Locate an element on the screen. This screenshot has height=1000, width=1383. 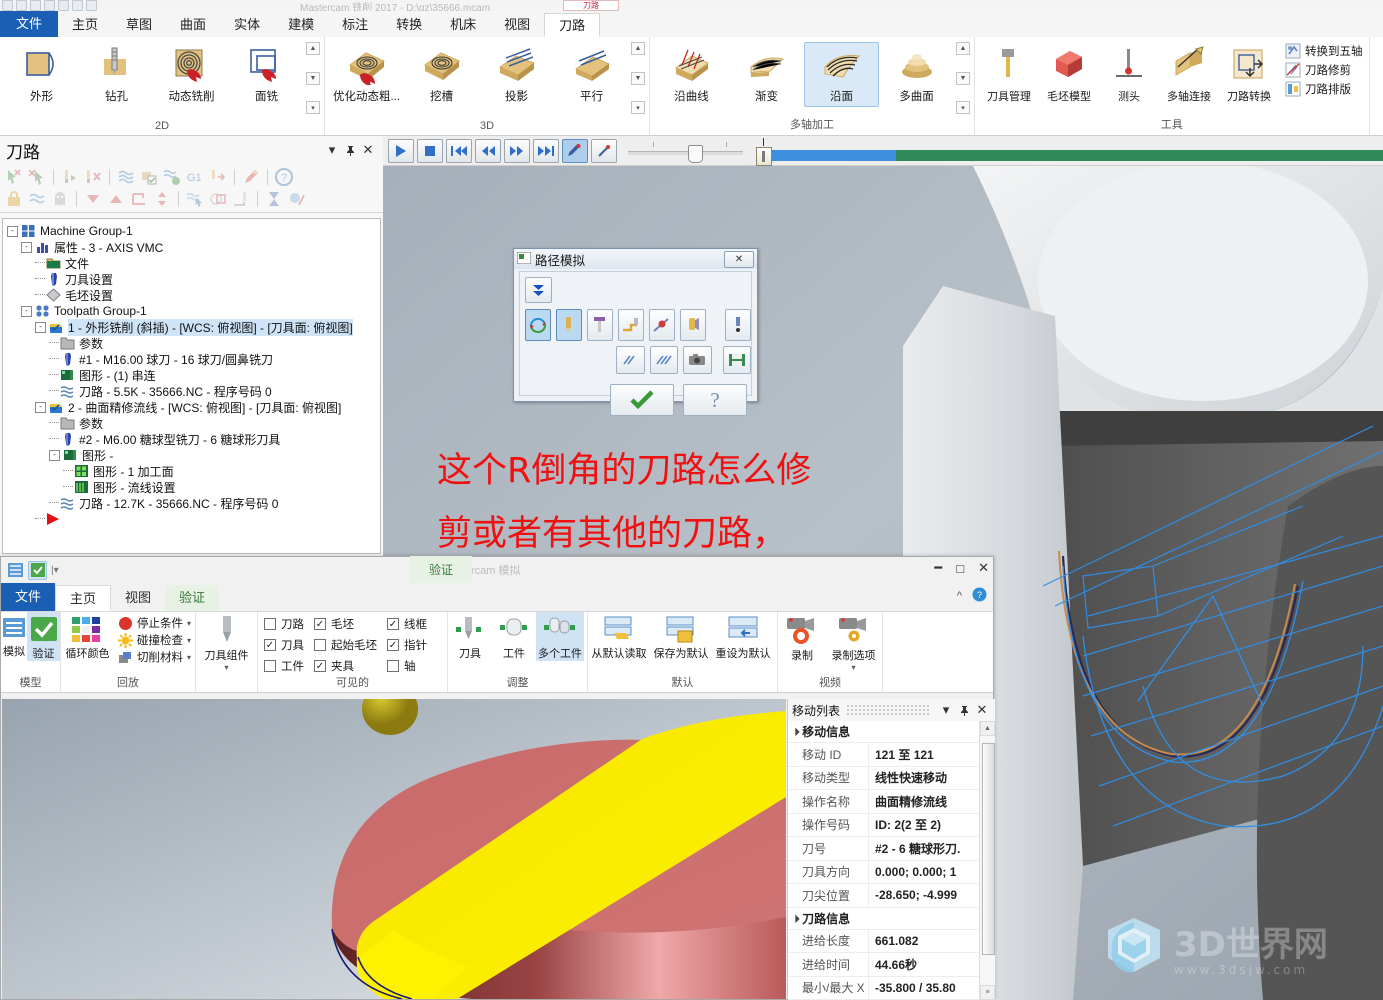
visibility-checkbox-row: ✓ 刀具 is located at coordinates (284, 645).